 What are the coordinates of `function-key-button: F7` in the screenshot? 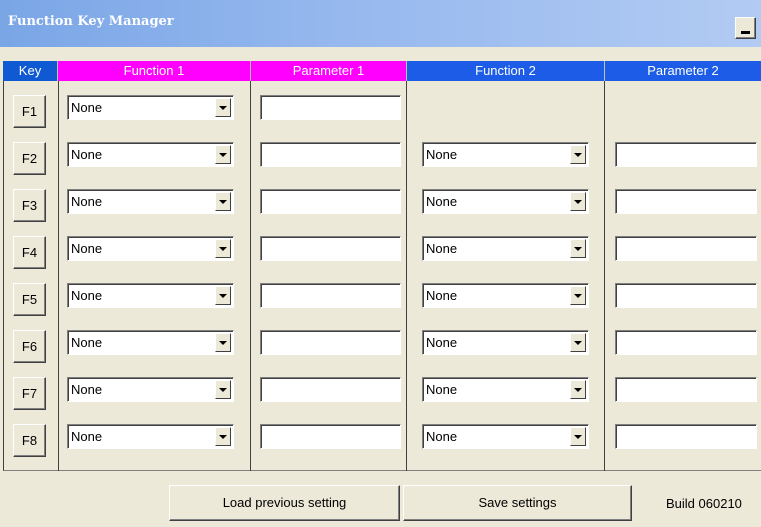 It's located at (29, 393).